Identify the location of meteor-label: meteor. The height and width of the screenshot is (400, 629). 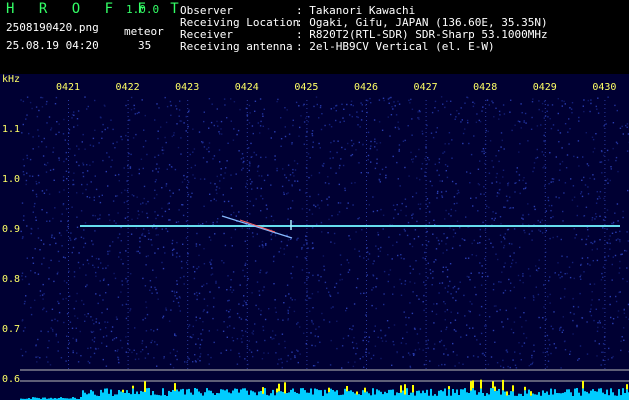
(144, 31).